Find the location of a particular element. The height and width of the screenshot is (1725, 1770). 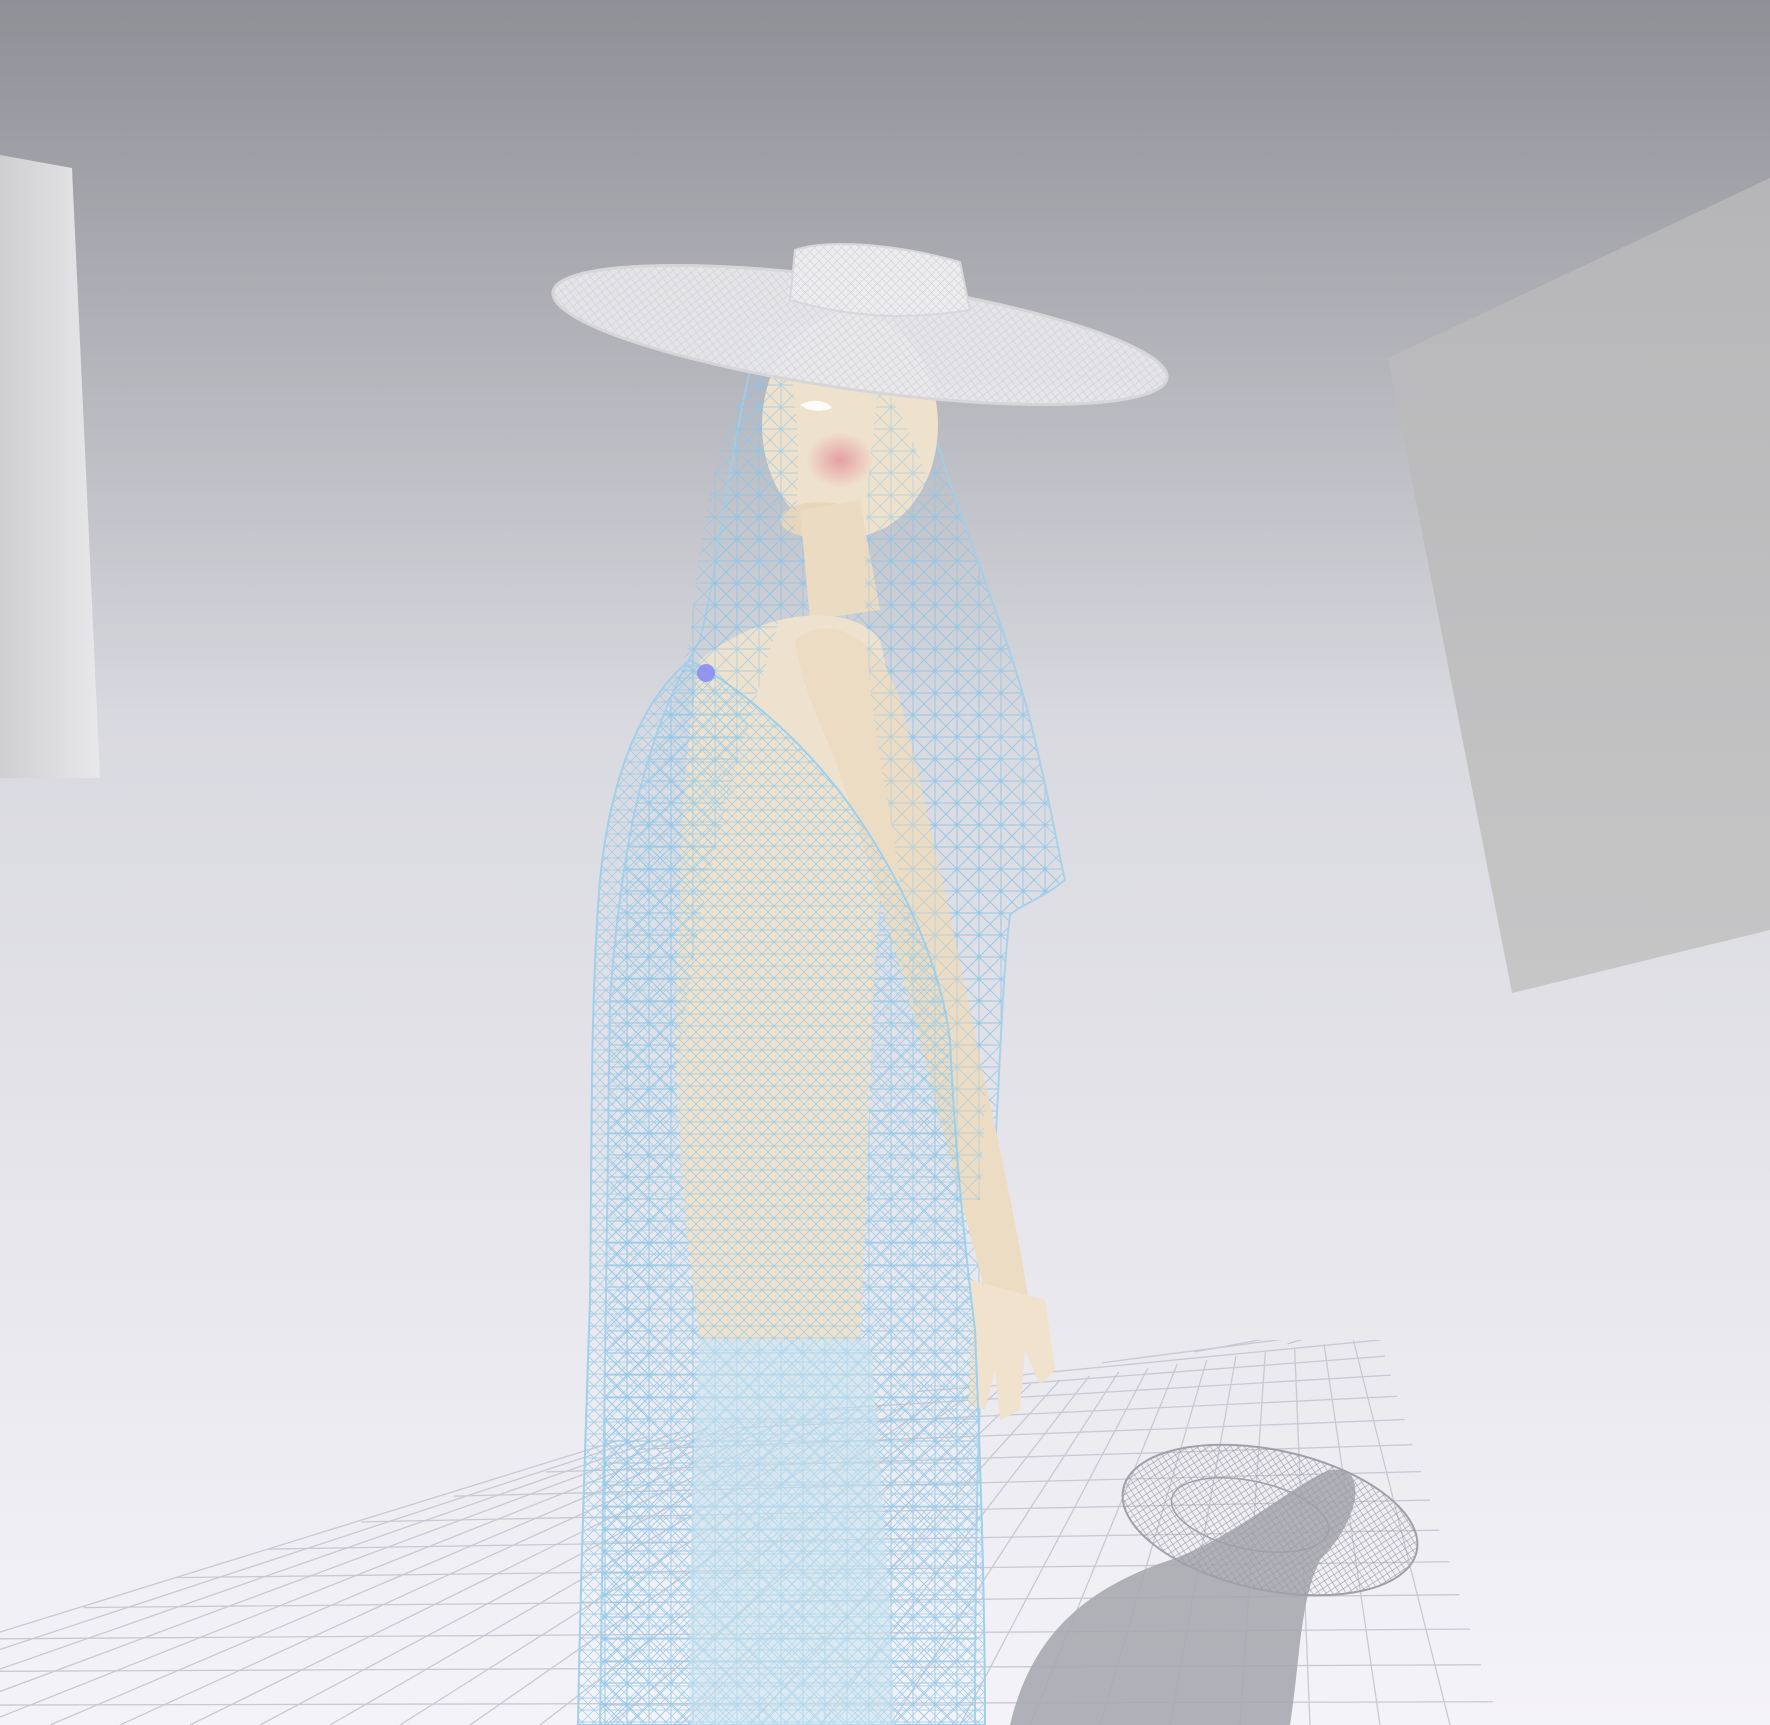

dress-fill is located at coordinates (792, 1532).